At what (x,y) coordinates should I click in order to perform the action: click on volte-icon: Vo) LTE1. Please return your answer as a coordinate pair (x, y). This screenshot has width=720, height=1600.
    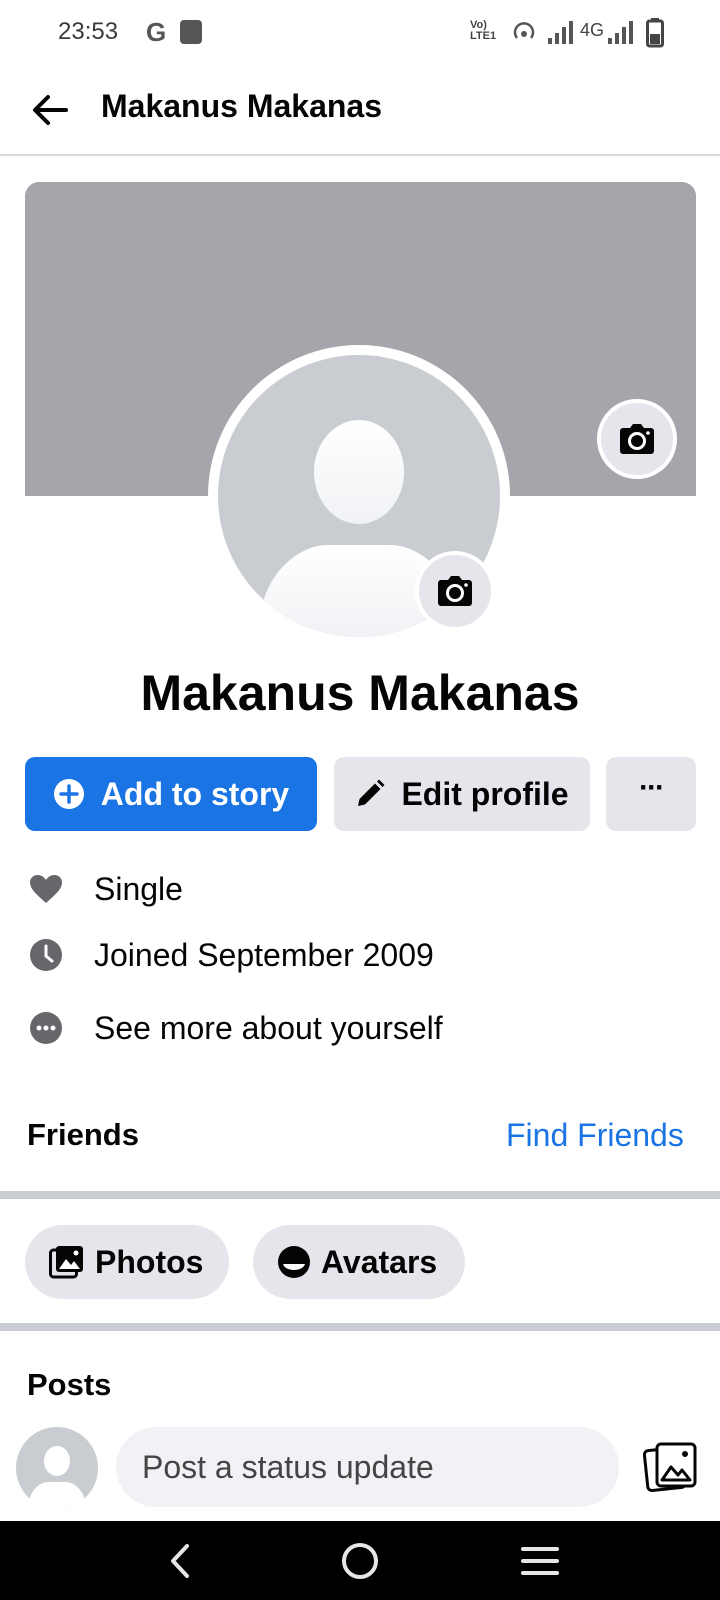
    Looking at the image, I should click on (483, 30).